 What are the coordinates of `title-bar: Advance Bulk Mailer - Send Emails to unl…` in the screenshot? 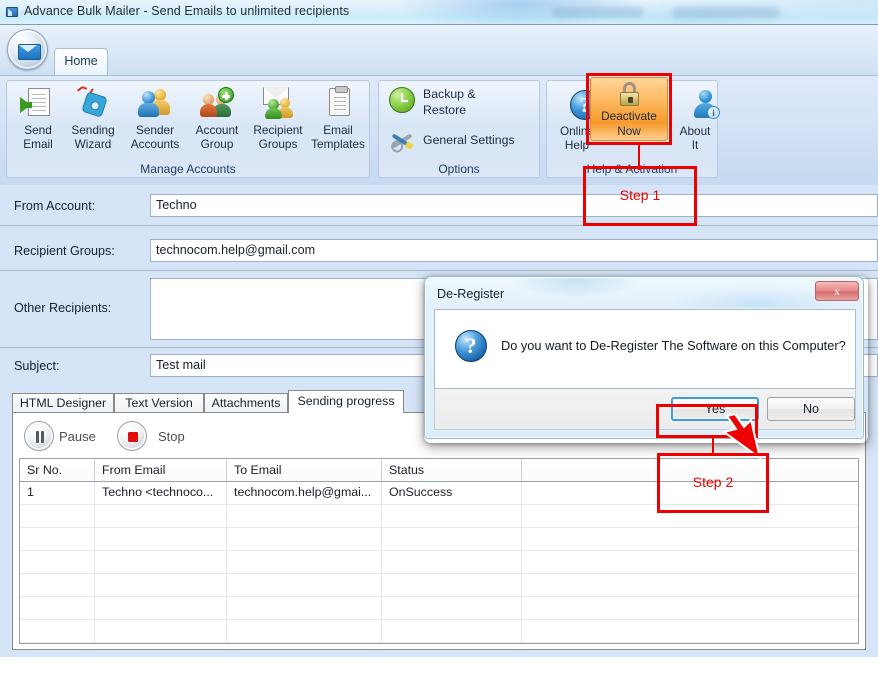 It's located at (439, 12).